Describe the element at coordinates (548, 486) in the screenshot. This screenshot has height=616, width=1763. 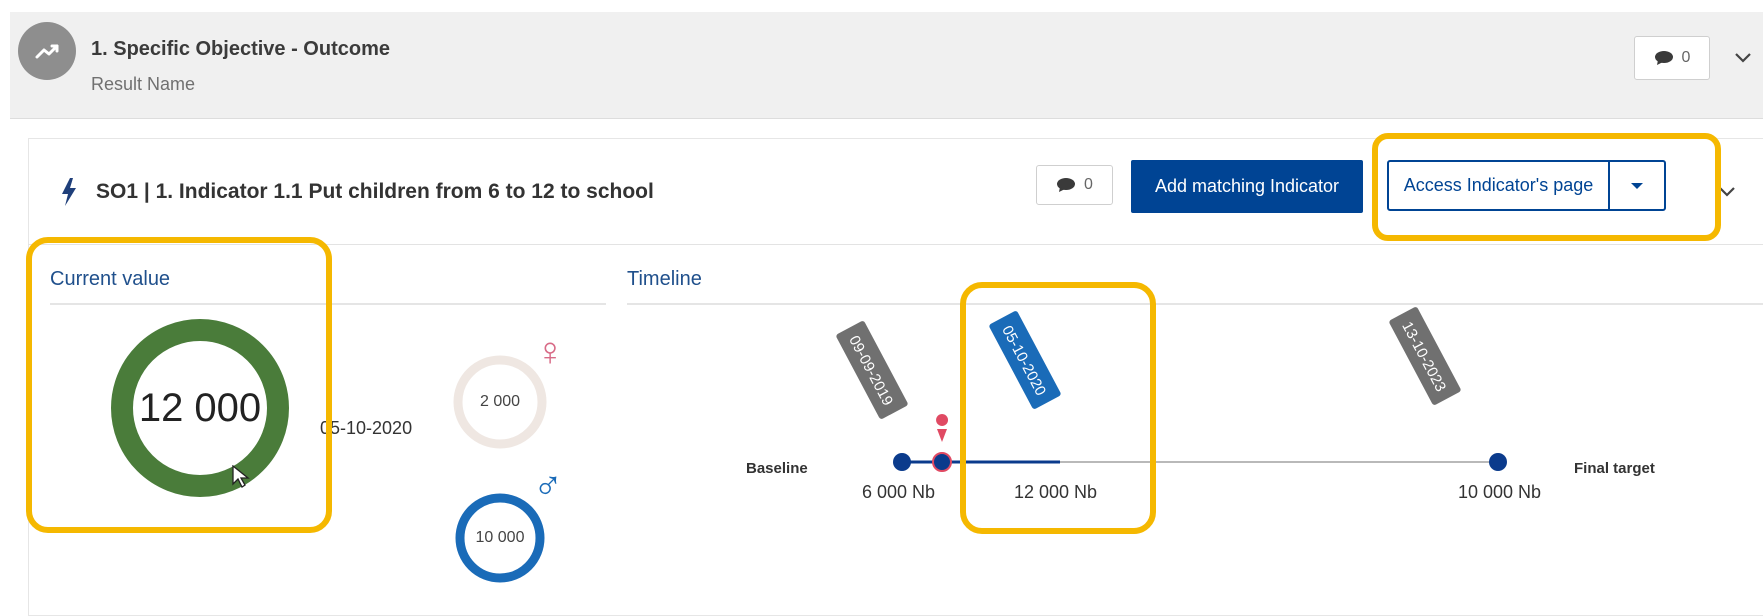
I see `male-symbol-icon: ♂` at that location.